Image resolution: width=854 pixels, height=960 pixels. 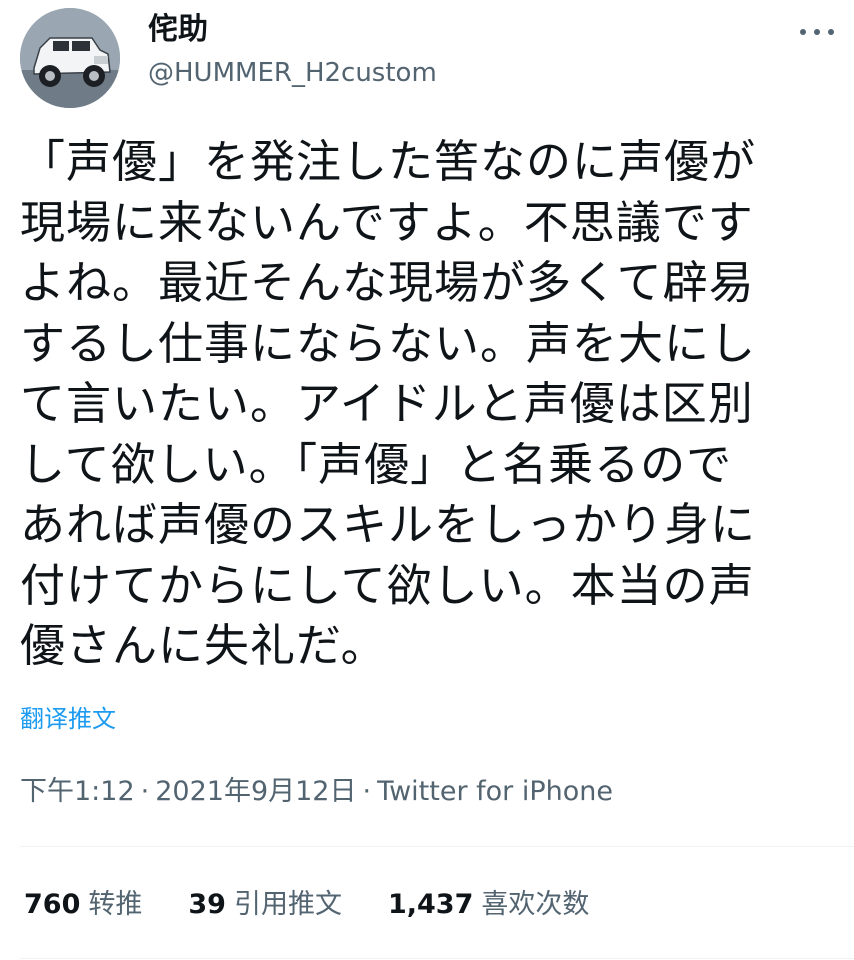 I want to click on tweet-stats: 760 转推 39 引用推文 1,437 喜欢次数, so click(x=306, y=905).